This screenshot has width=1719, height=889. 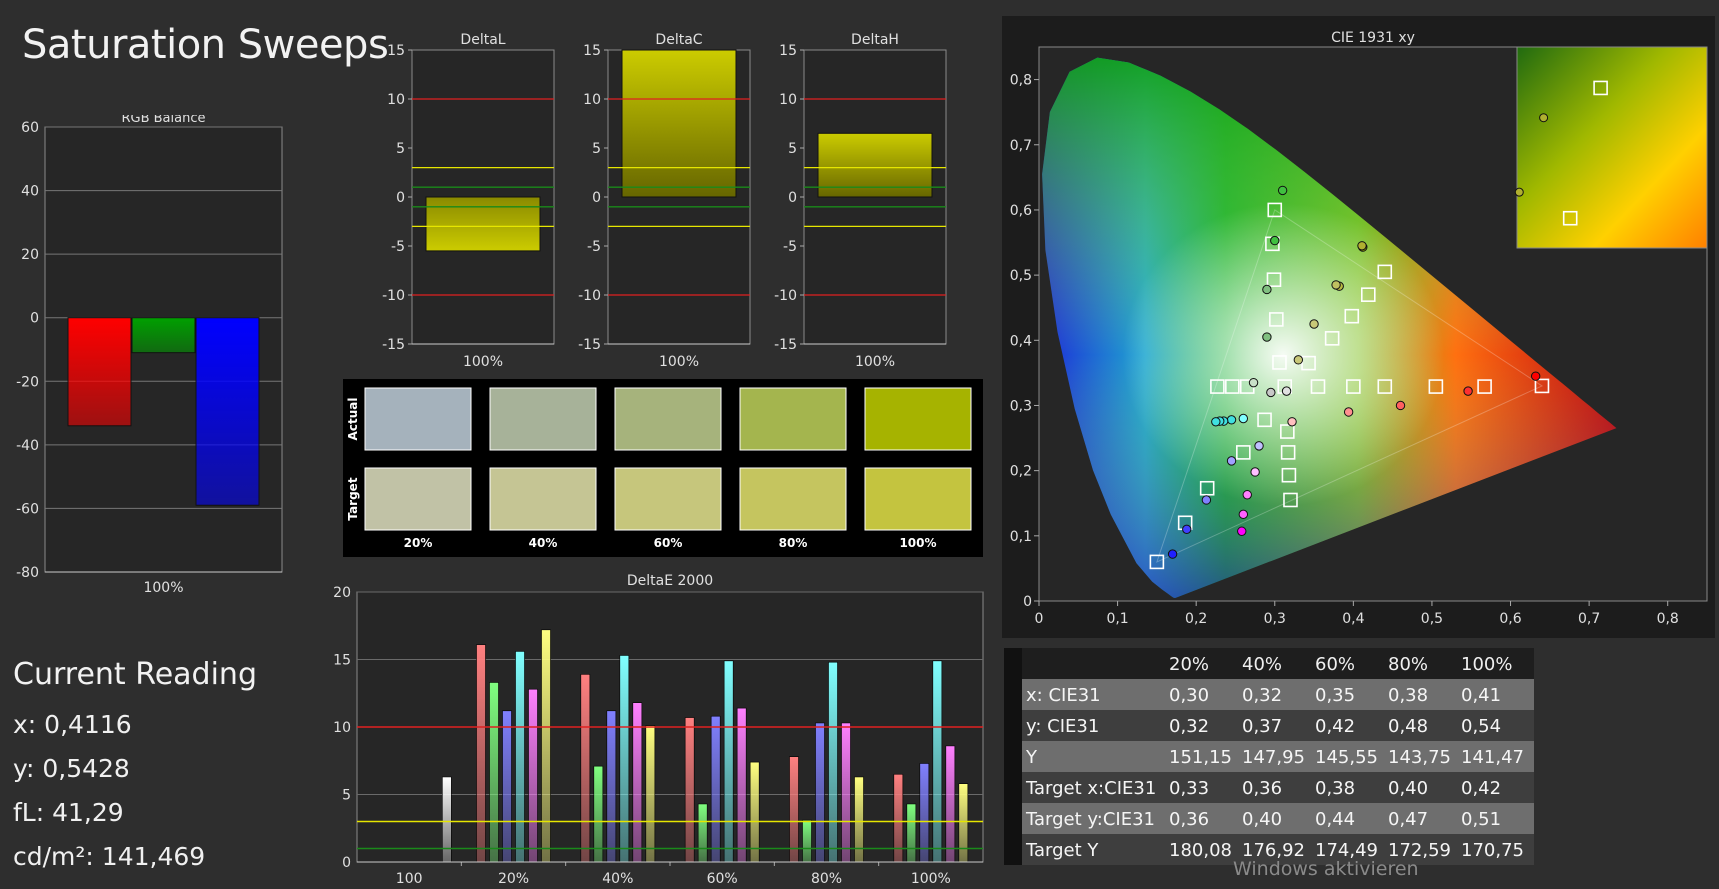 I want to click on table-cell: 151,15, so click(x=1200, y=757).